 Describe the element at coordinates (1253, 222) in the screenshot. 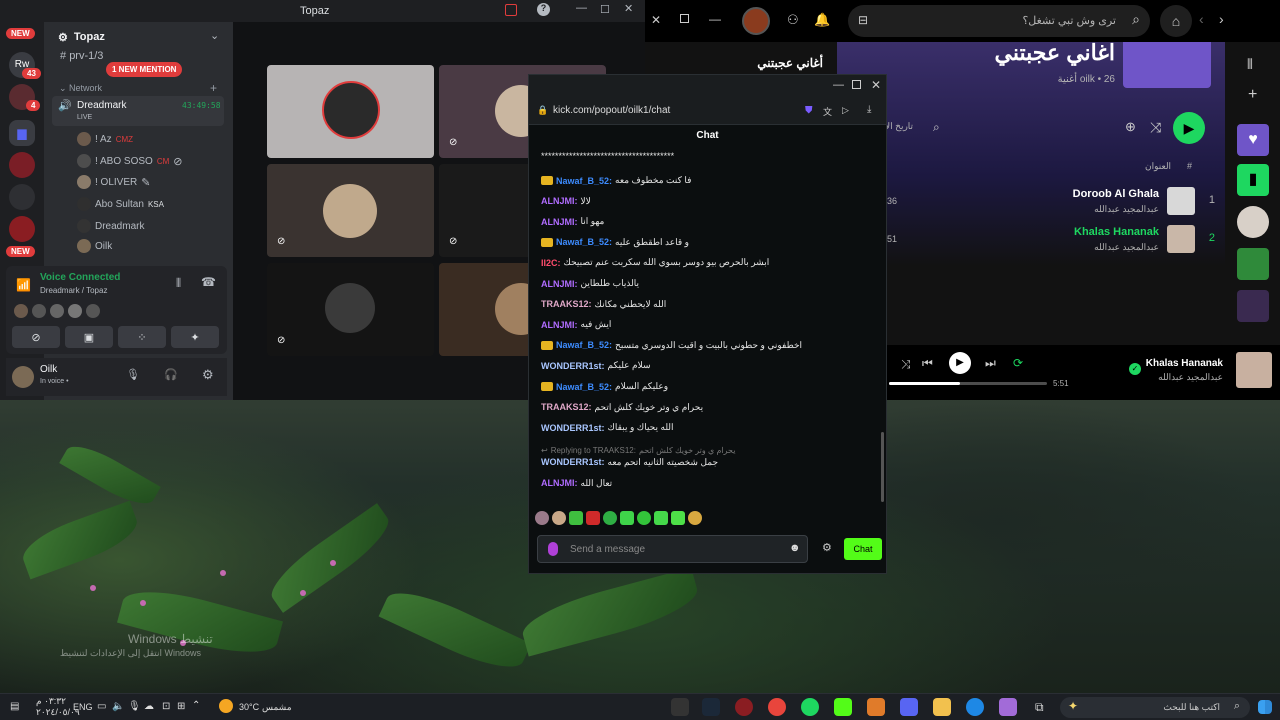

I see `artist-avatar` at that location.